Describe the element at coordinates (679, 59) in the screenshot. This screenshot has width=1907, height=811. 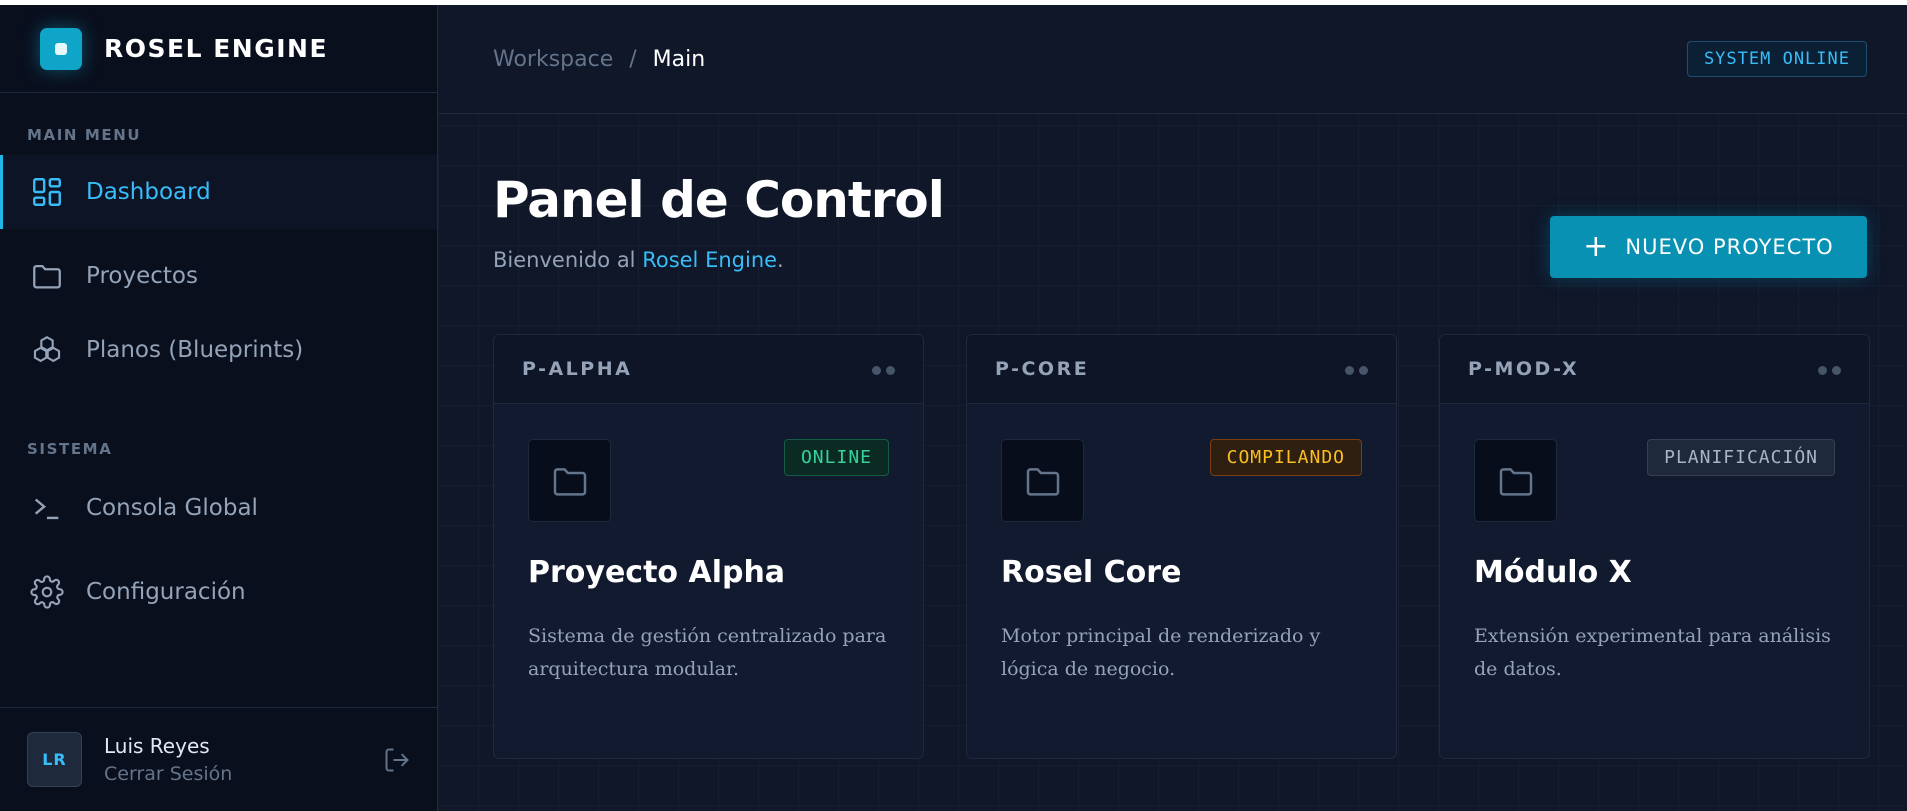
I see `breadcrumb-main: Main` at that location.